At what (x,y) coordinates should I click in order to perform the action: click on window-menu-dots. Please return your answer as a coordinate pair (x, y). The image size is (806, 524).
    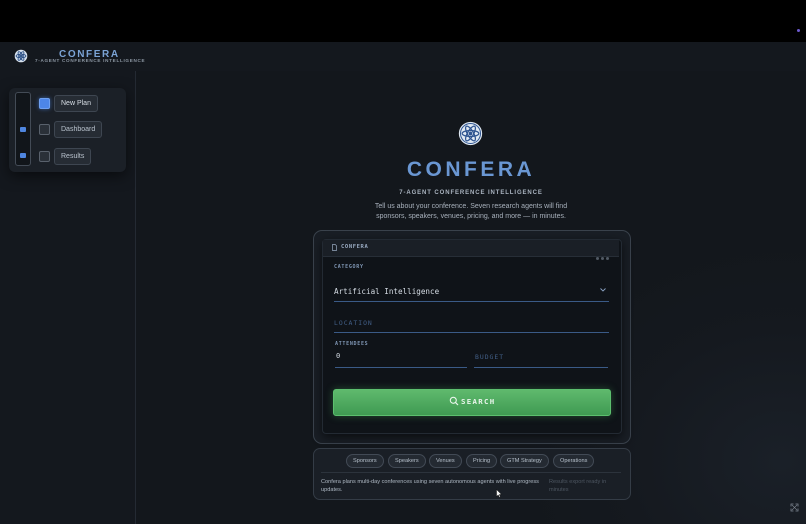
    Looking at the image, I should click on (603, 256).